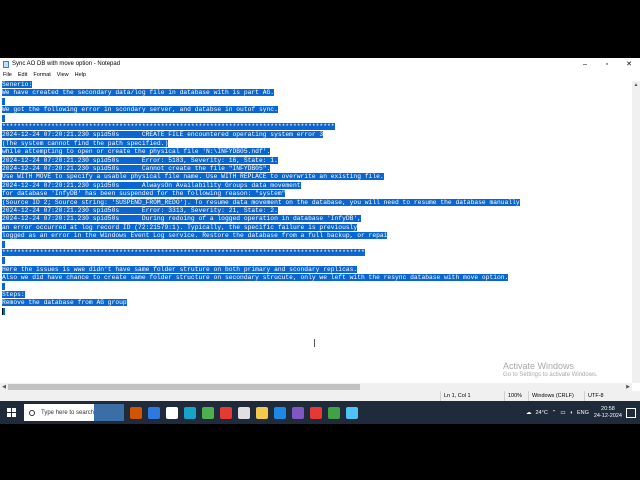 This screenshot has height=480, width=640. Describe the element at coordinates (68, 412) in the screenshot. I see `search-placeholder: Type here to search` at that location.